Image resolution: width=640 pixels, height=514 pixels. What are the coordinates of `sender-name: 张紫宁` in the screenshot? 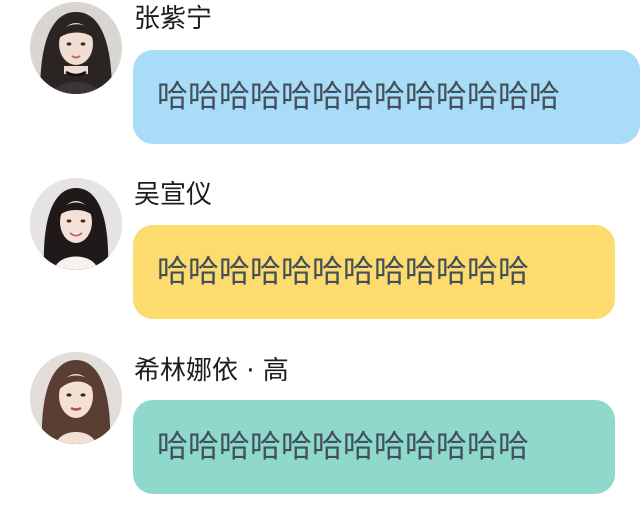 It's located at (173, 19).